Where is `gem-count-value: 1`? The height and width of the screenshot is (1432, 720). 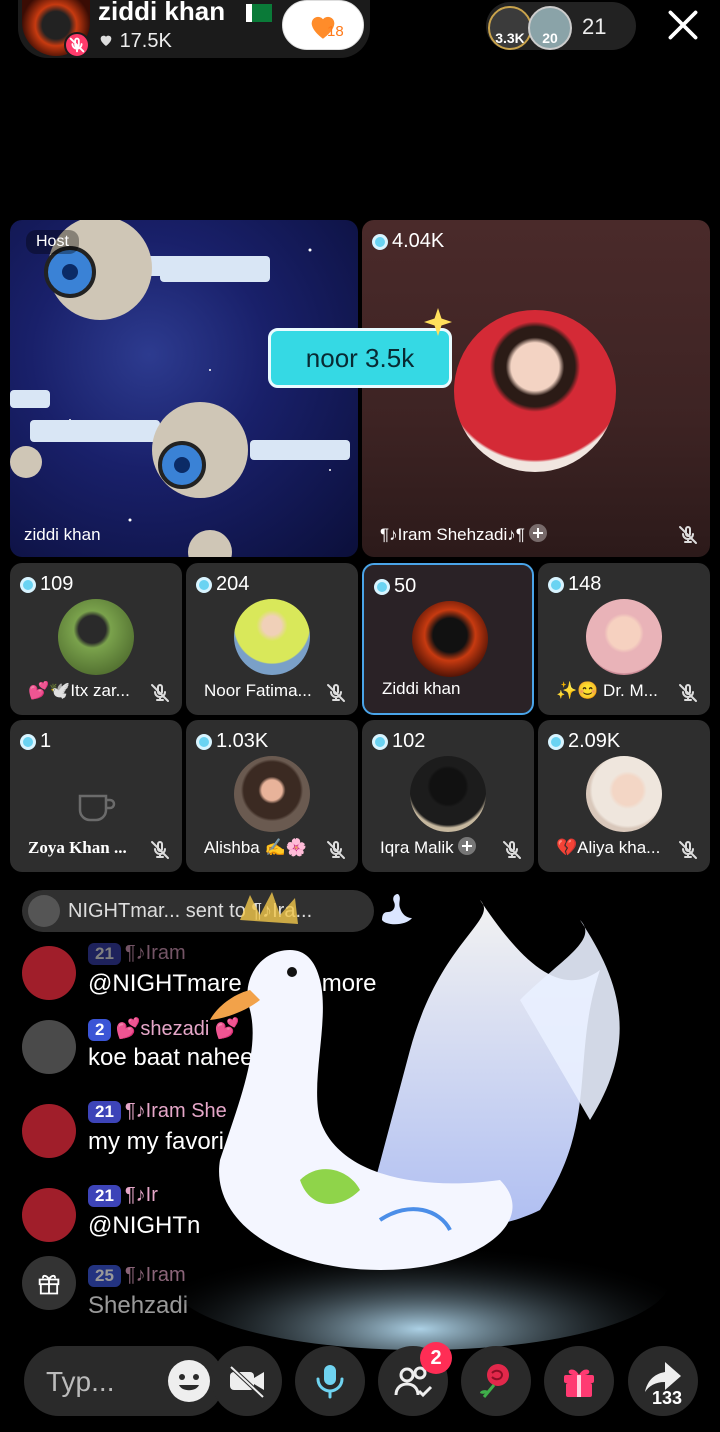
gem-count-value: 1 is located at coordinates (46, 741).